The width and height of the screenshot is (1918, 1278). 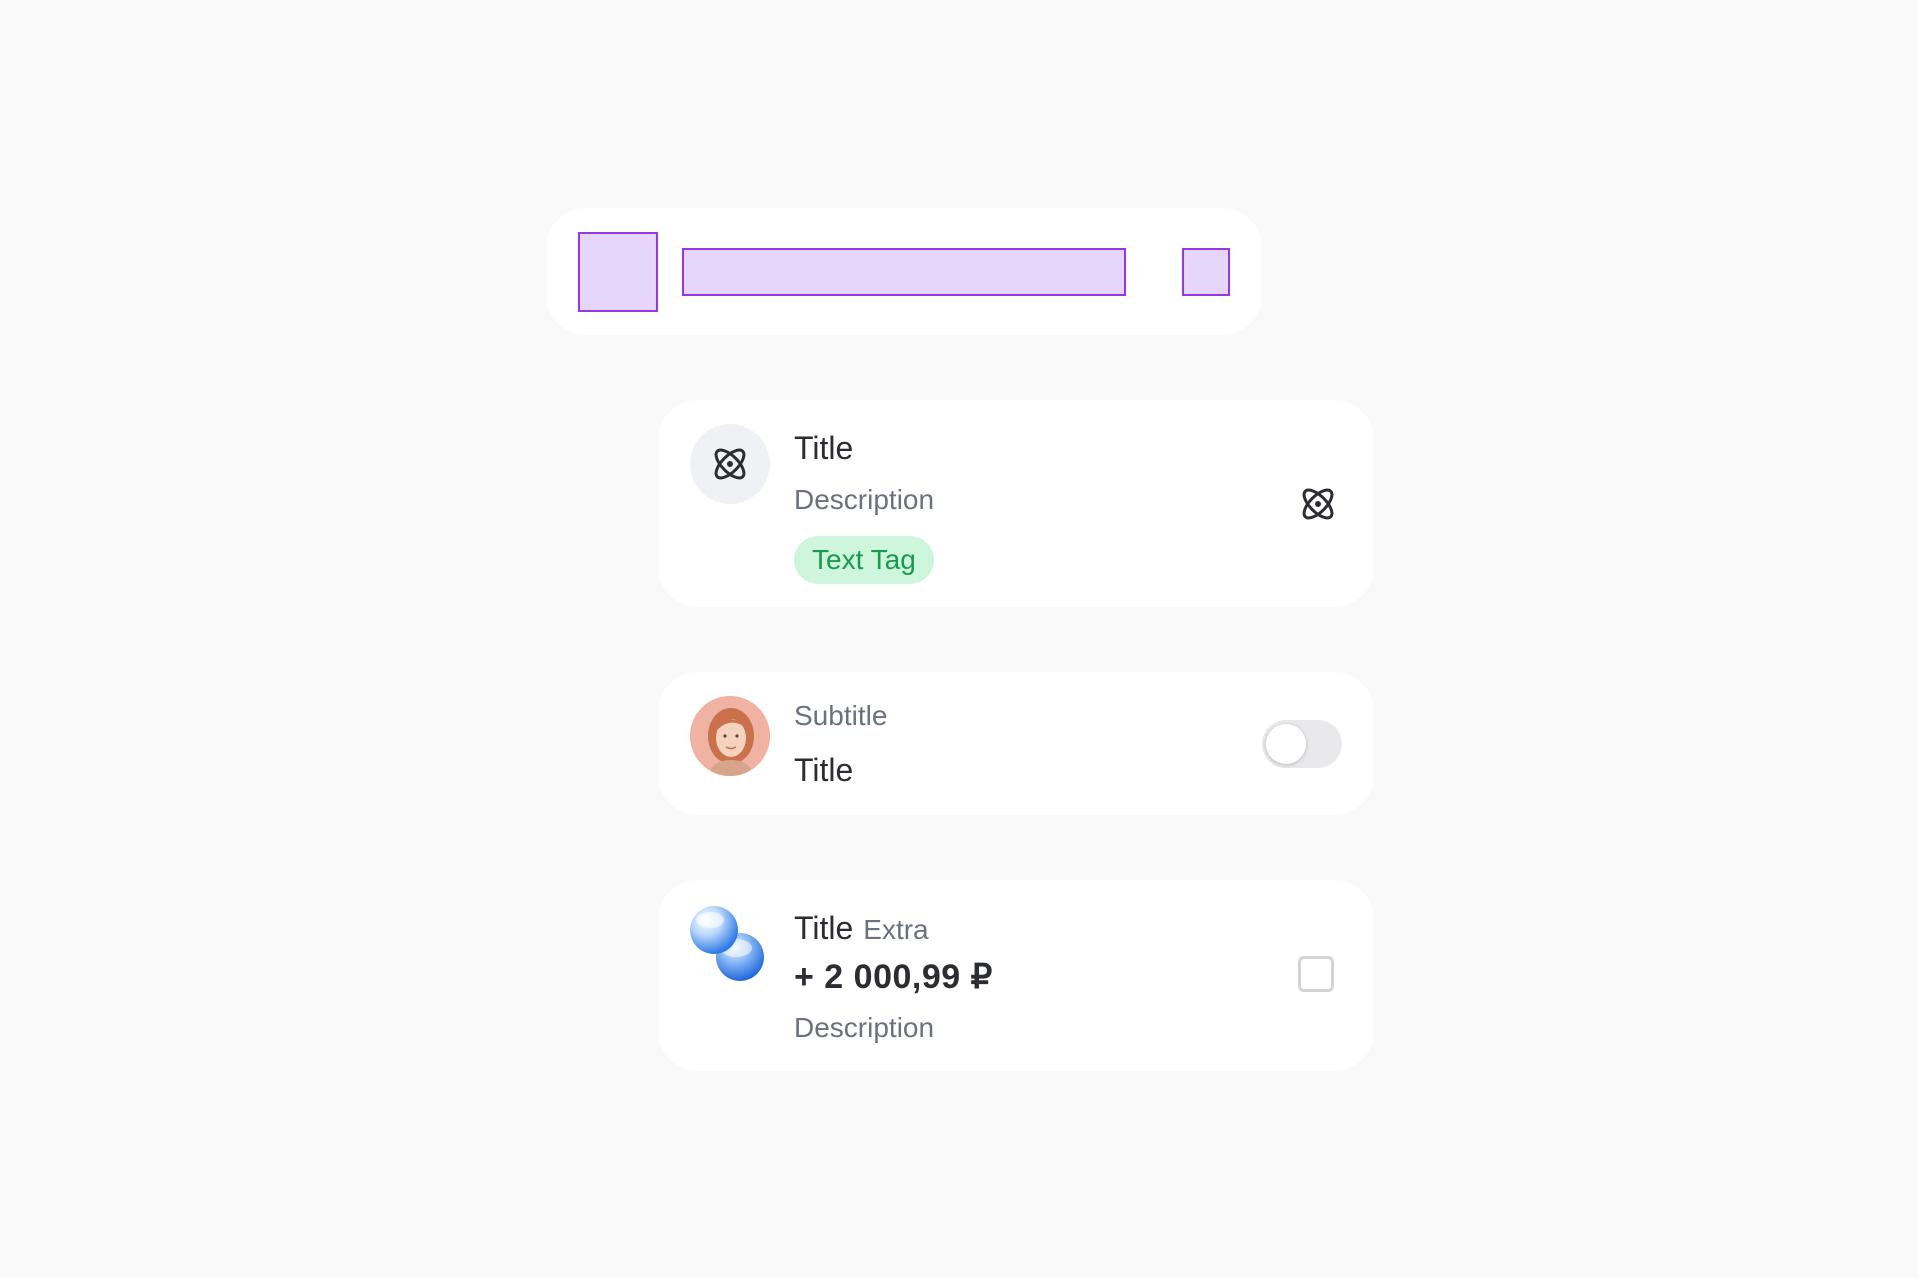 I want to click on avatar, so click(x=730, y=736).